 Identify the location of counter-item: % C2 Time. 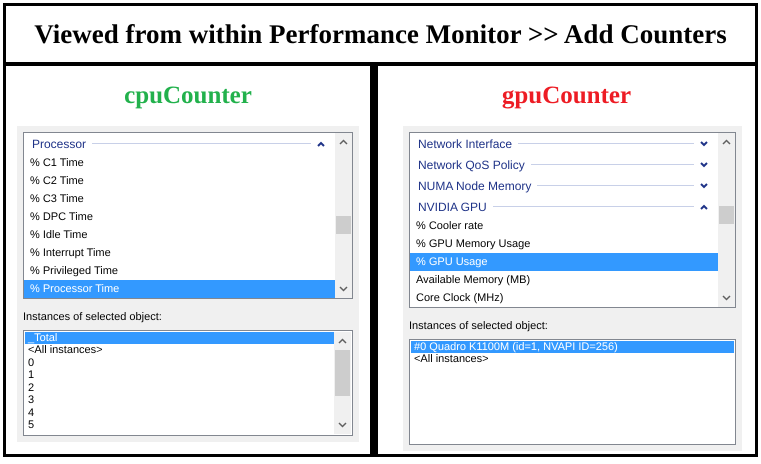
(179, 181).